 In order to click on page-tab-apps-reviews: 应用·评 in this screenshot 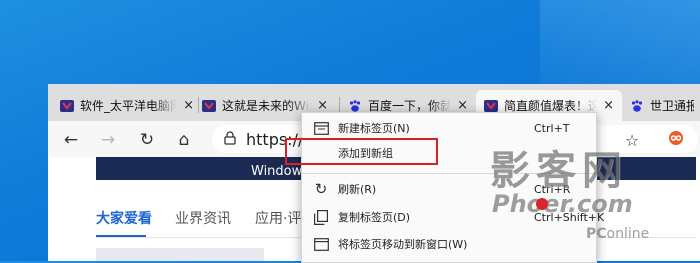, I will do `click(278, 218)`.